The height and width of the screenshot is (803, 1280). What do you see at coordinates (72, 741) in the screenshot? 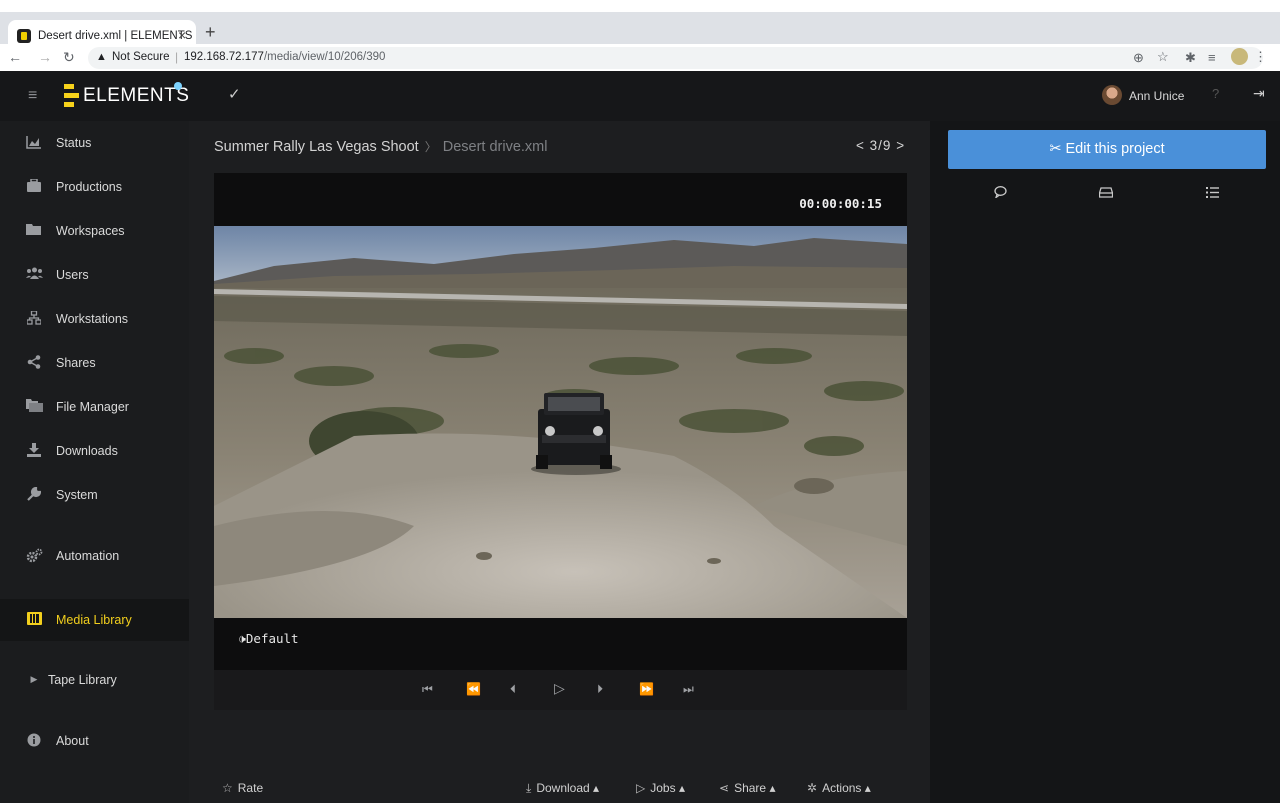
I see `sidebar-item-label: About` at bounding box center [72, 741].